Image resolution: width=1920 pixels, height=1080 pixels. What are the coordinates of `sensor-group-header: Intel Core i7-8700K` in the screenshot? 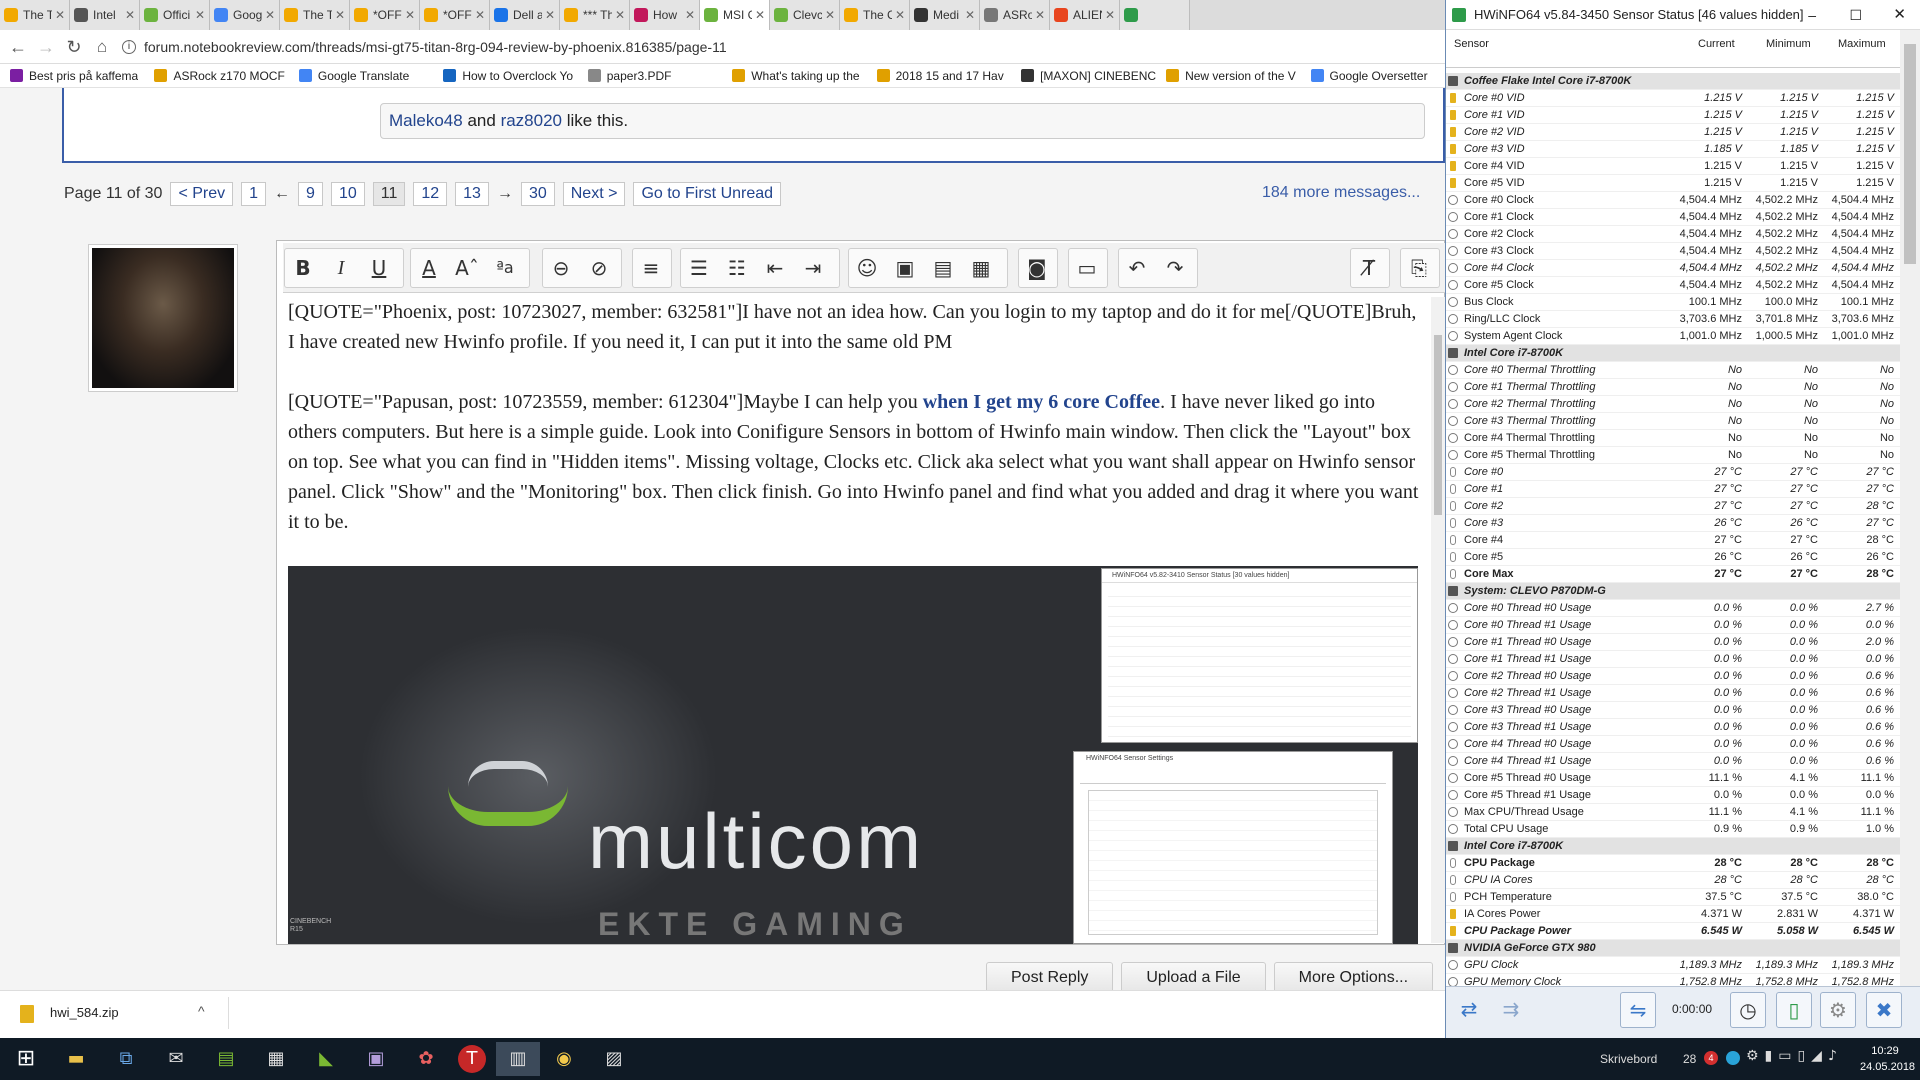 It's located at (1673, 353).